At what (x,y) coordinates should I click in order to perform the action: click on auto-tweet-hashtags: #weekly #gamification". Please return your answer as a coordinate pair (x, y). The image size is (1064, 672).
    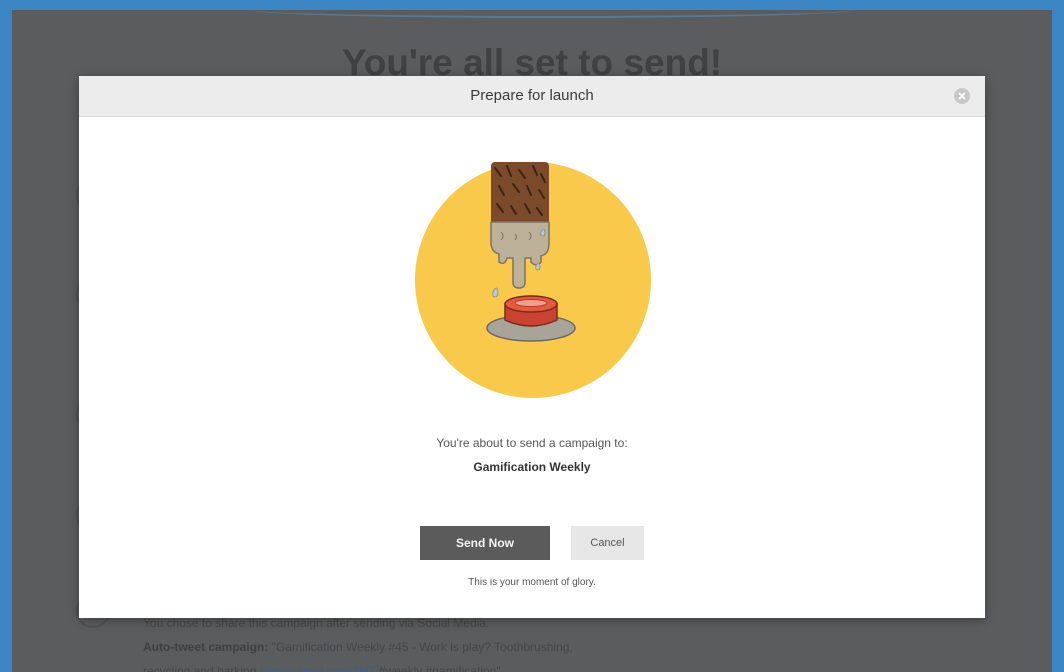
    Looking at the image, I should click on (439, 668).